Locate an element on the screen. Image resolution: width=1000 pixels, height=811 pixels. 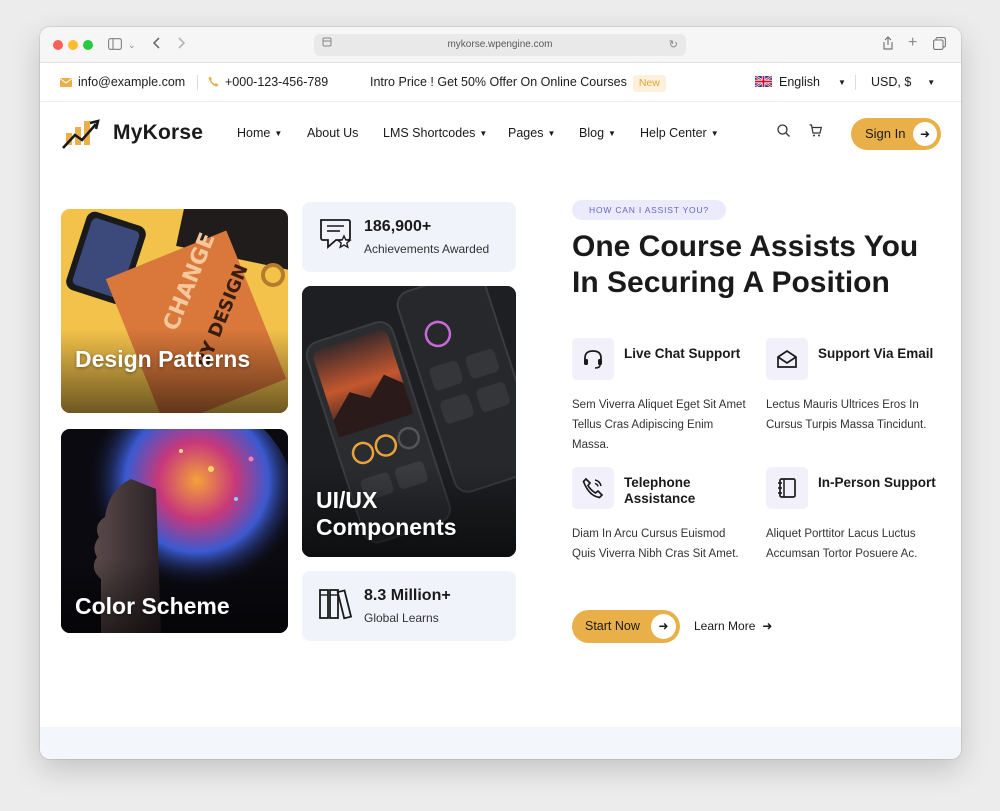
nav-label: Home is located at coordinates (254, 133).